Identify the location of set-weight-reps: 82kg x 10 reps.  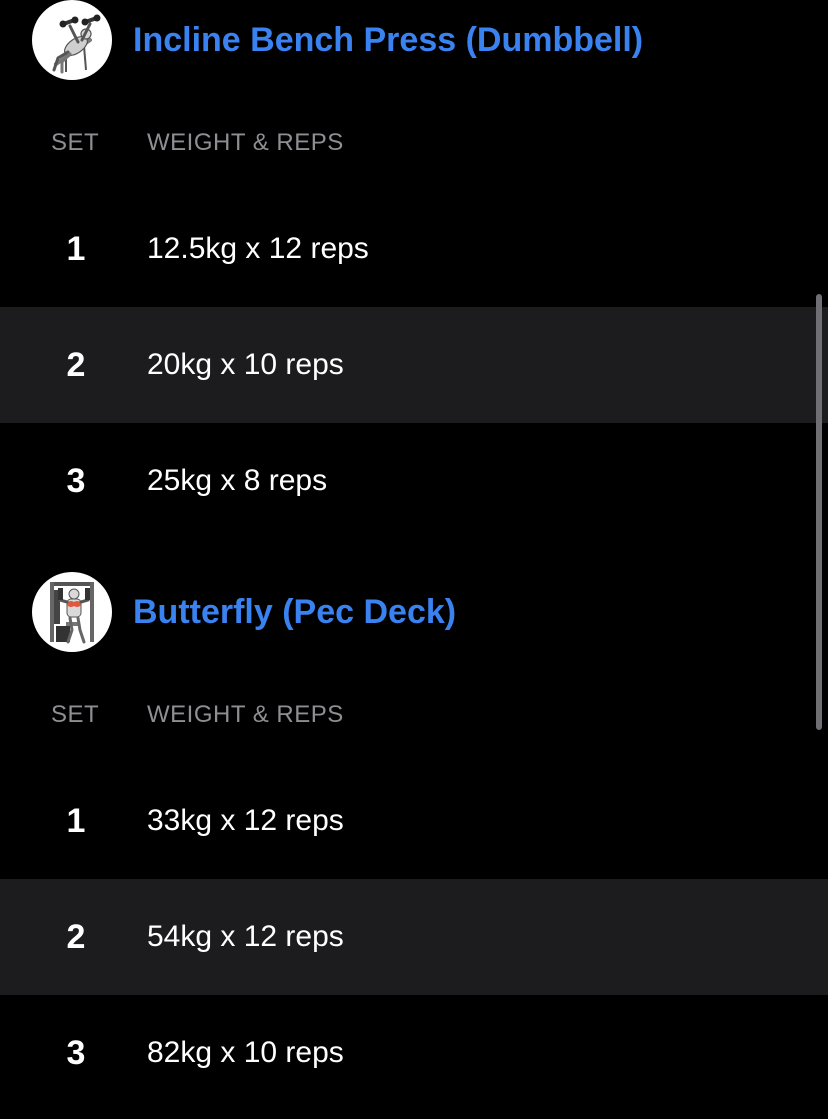
(245, 1052).